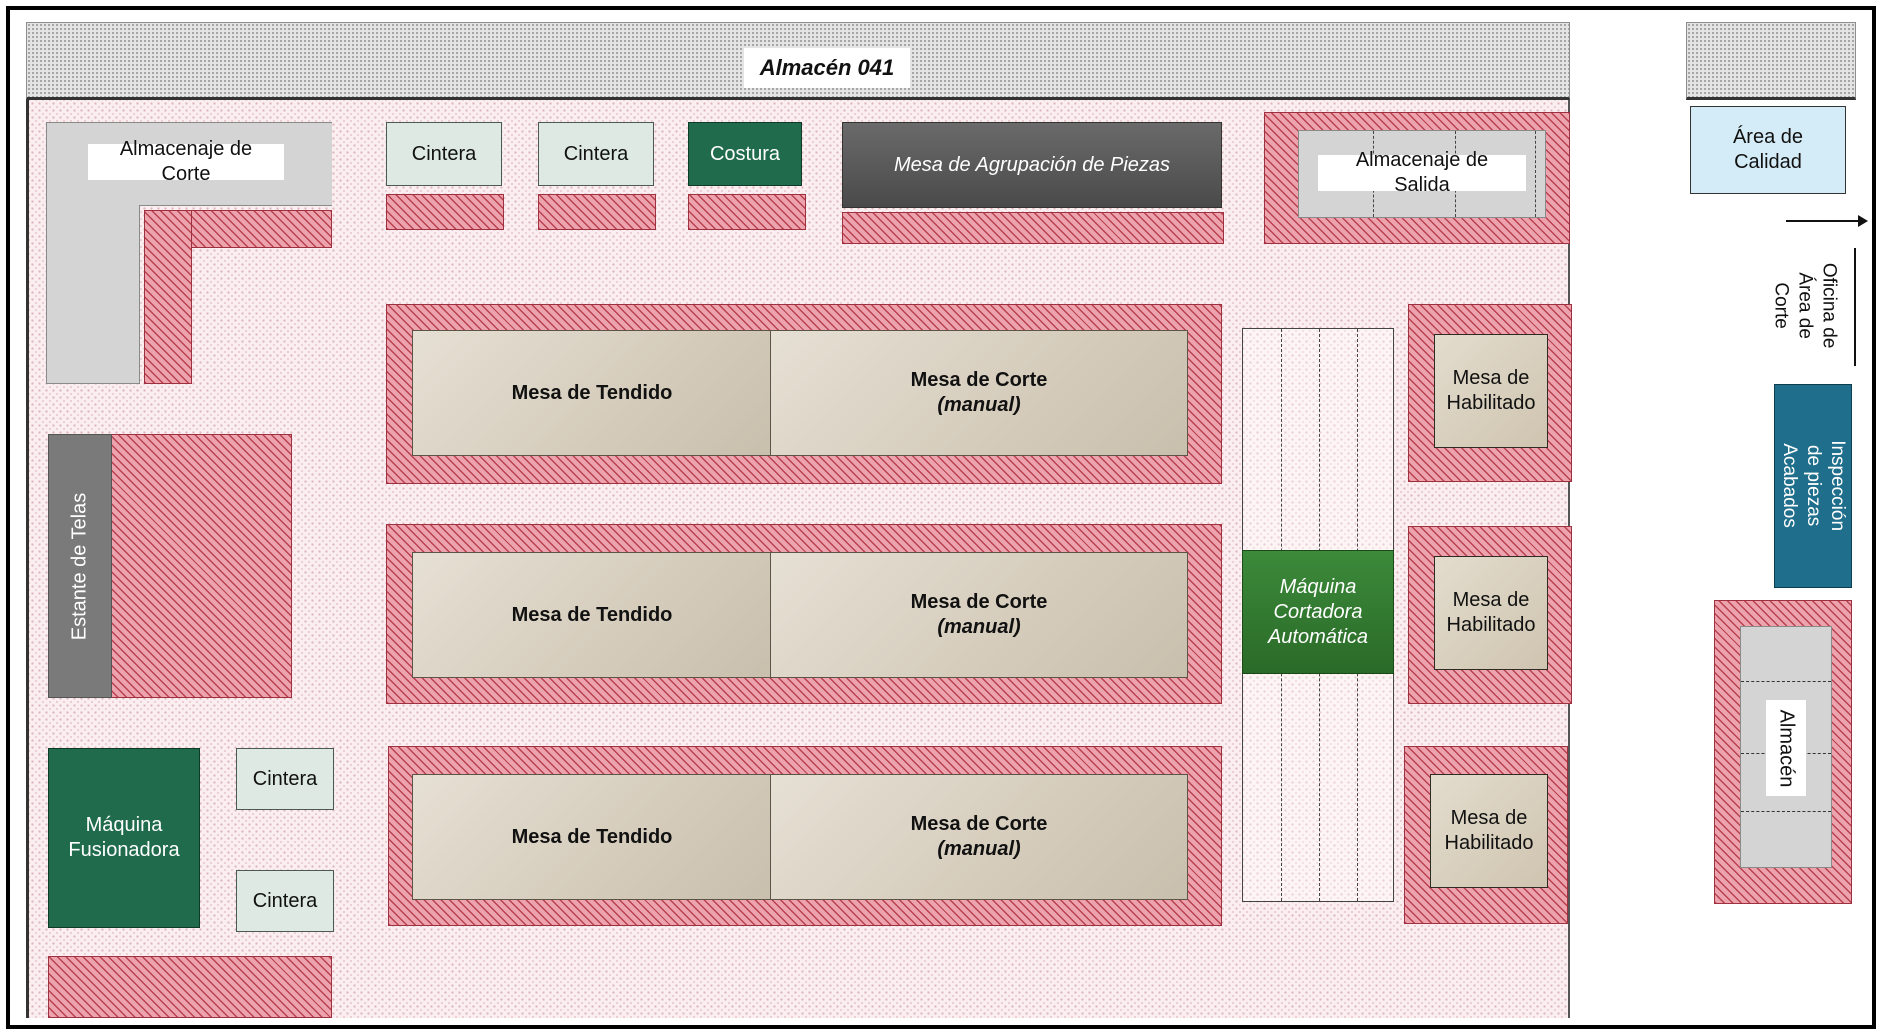 The width and height of the screenshot is (1882, 1035). I want to click on cintera-left-1: Cintera, so click(285, 779).